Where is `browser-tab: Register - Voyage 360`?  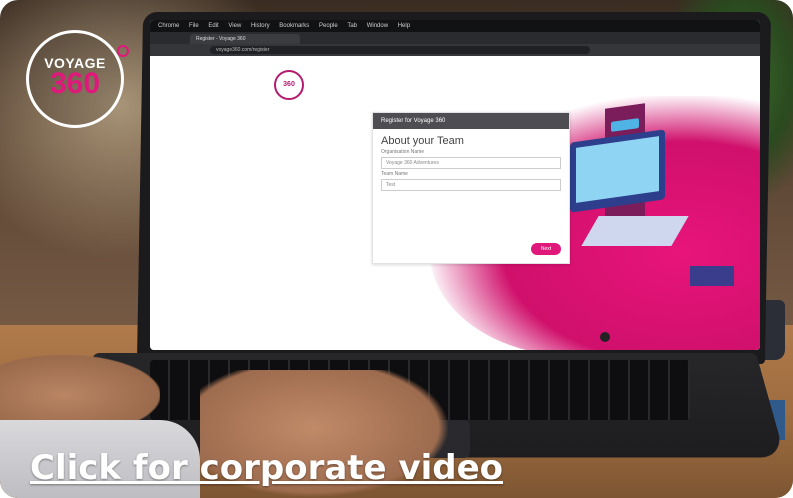 browser-tab: Register - Voyage 360 is located at coordinates (245, 39).